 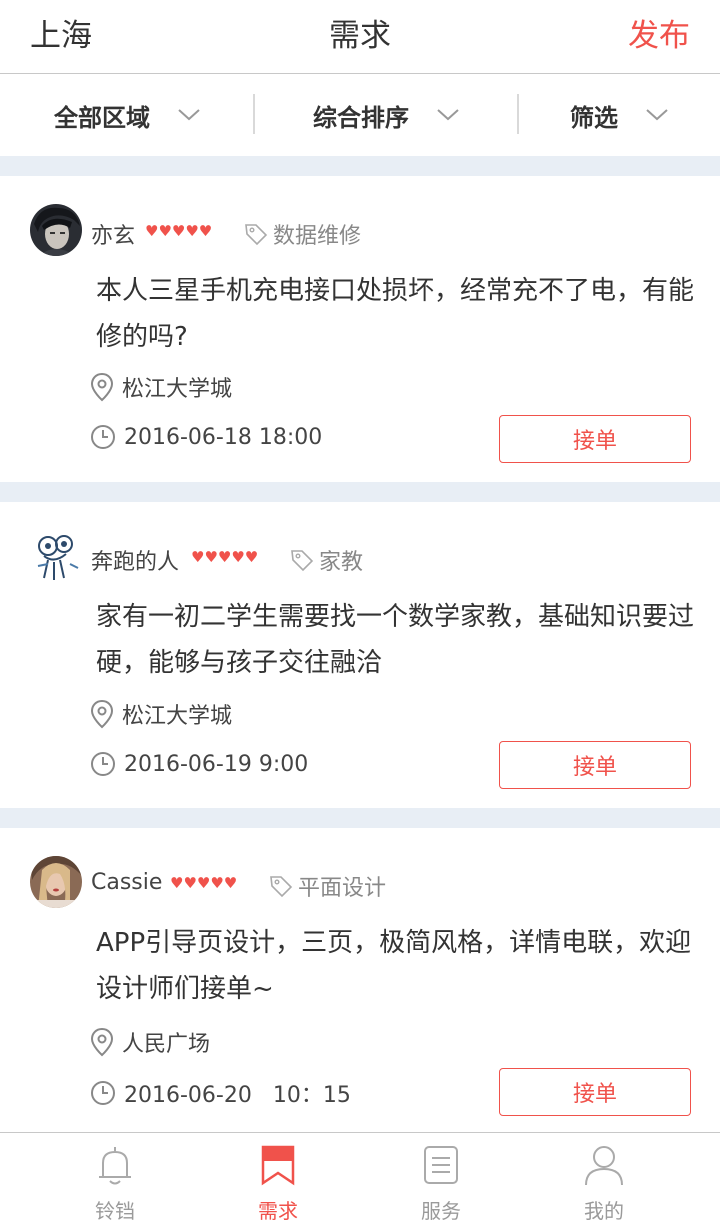 What do you see at coordinates (441, 1211) in the screenshot?
I see `tab-label: 服务` at bounding box center [441, 1211].